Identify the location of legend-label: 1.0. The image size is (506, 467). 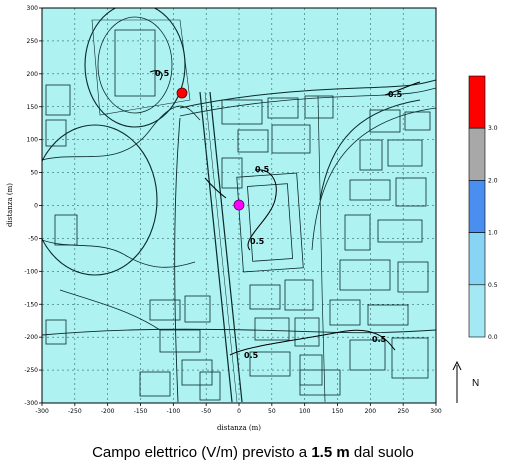
(493, 233).